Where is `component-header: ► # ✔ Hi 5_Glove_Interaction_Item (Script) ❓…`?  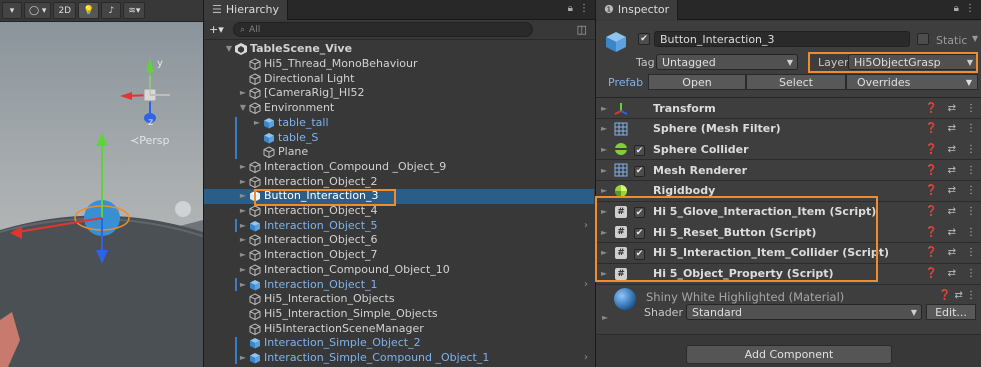 component-header: ► # ✔ Hi 5_Glove_Interaction_Item (Script) ❓… is located at coordinates (788, 212).